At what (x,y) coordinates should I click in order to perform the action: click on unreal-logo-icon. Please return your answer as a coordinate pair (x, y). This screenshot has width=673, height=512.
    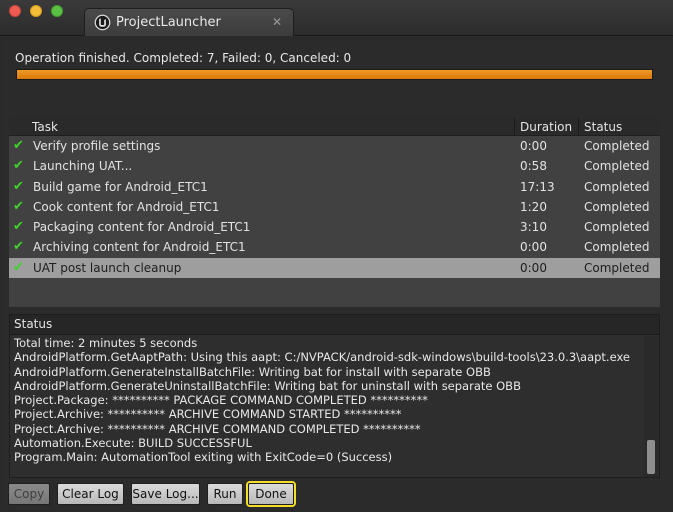
    Looking at the image, I should click on (102, 22).